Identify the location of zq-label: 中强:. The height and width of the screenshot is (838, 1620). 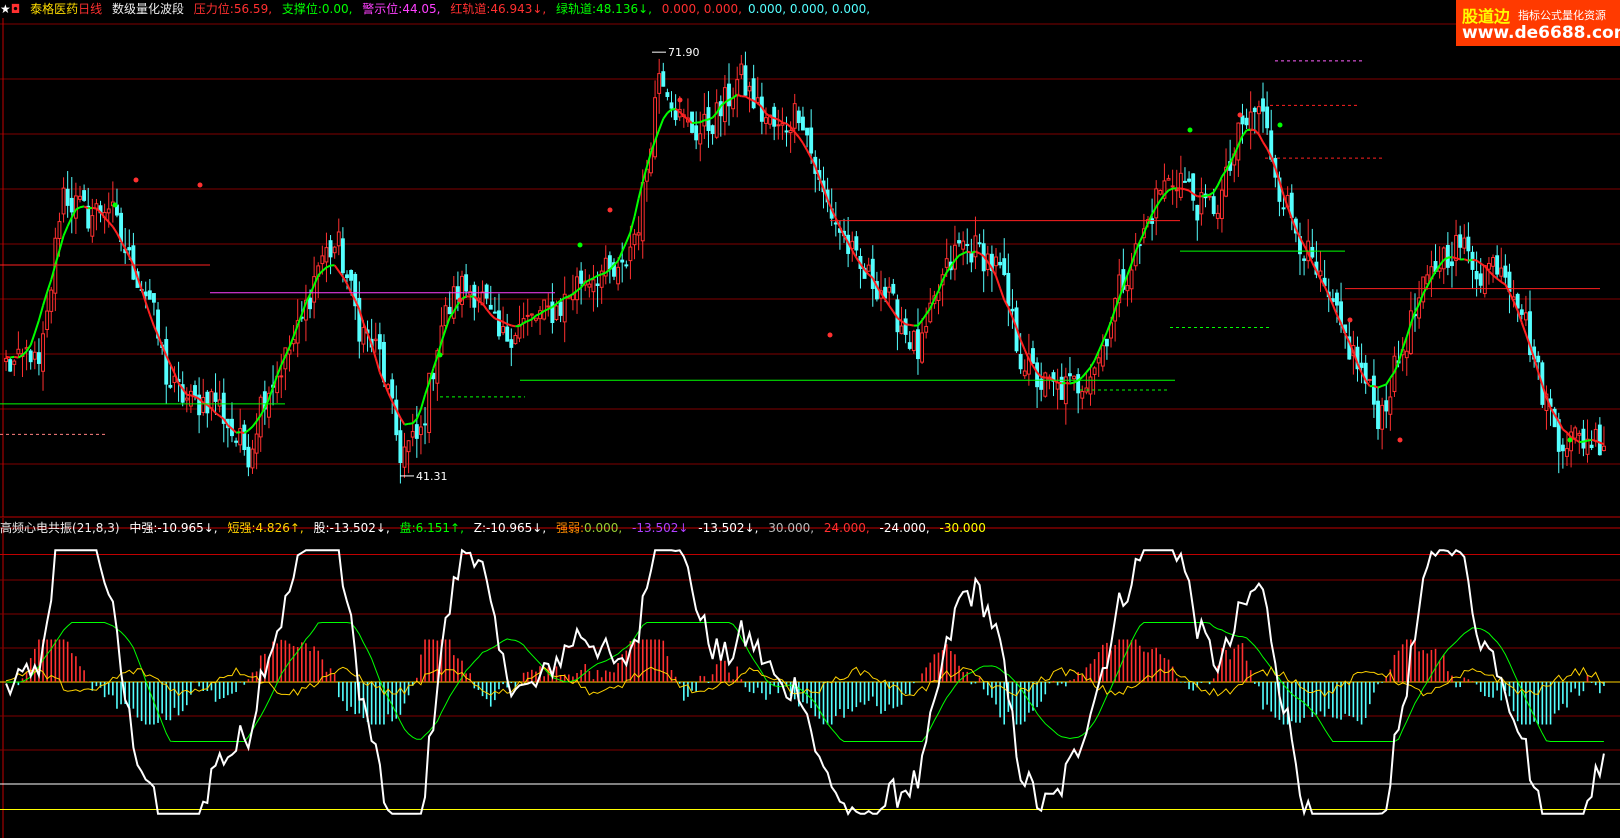
(143, 528).